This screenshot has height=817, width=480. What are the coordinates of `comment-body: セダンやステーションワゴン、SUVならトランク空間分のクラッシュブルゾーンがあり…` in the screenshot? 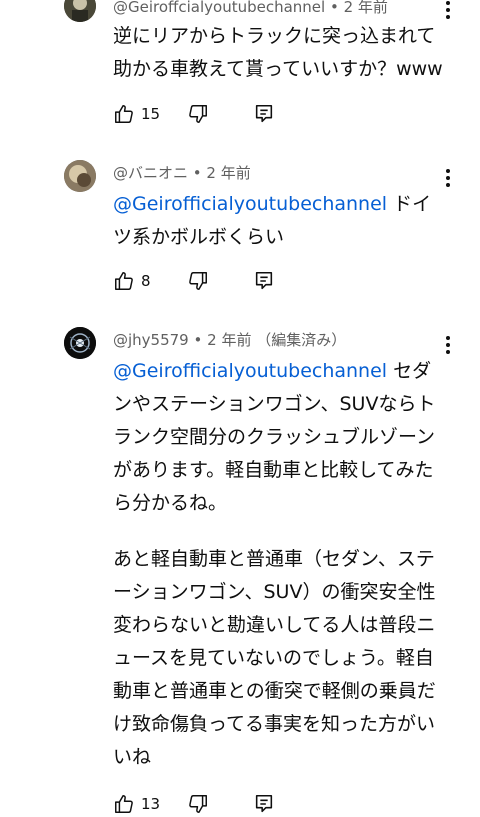 It's located at (274, 437).